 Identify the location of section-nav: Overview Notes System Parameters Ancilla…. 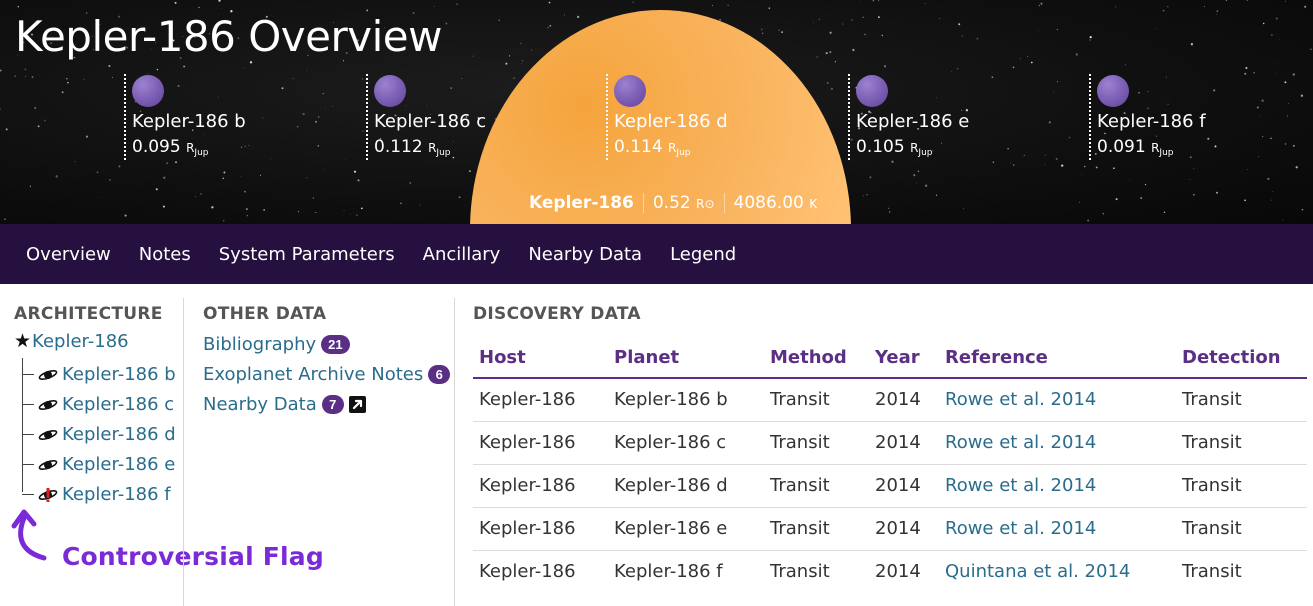
(656, 254).